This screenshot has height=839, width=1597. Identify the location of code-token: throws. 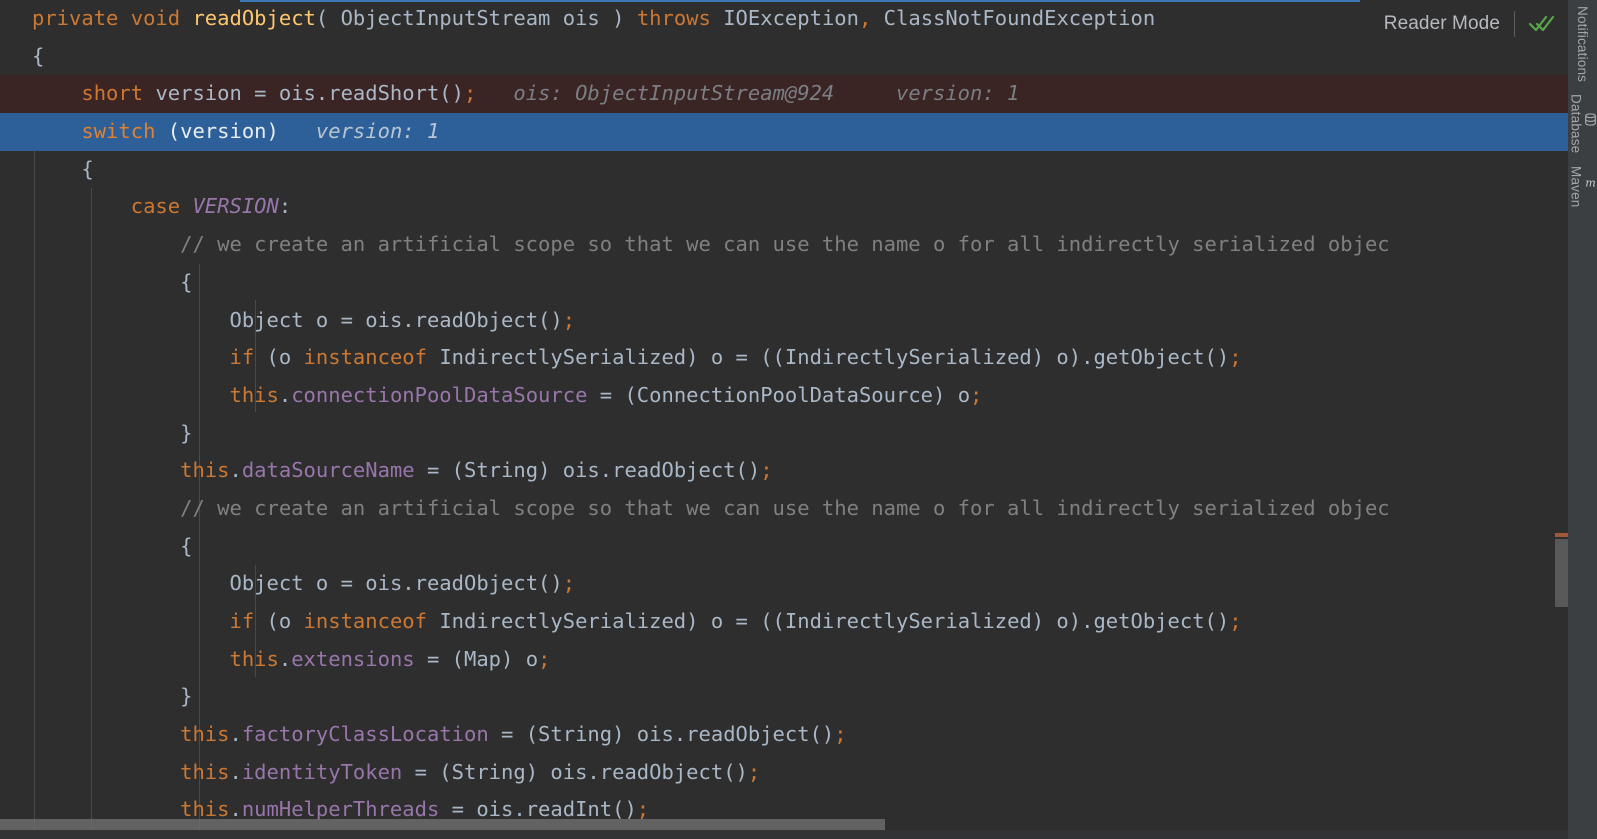
(680, 18).